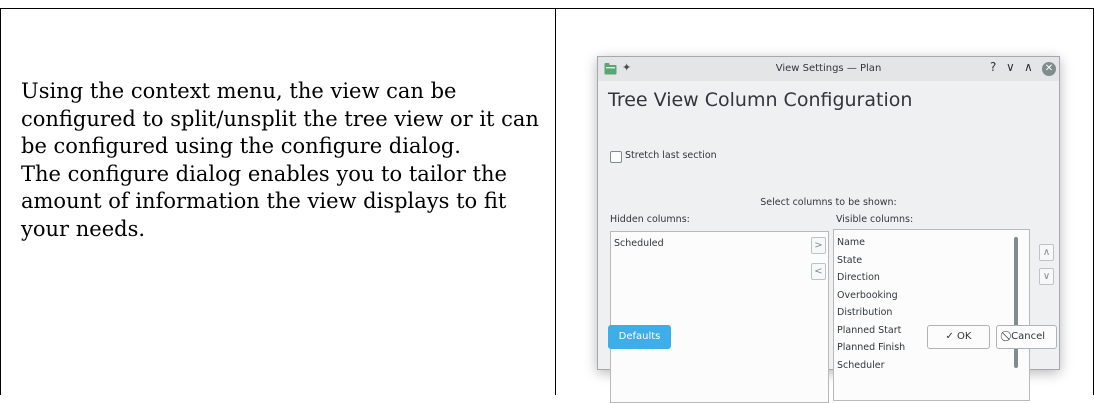 This screenshot has height=403, width=1094. Describe the element at coordinates (993, 67) in the screenshot. I see `help-button: ?` at that location.